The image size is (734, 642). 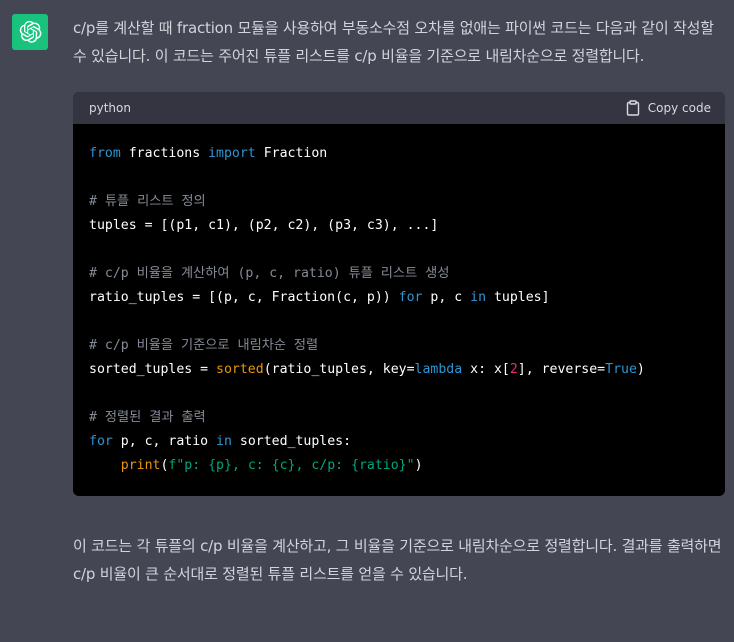 I want to click on code-token: 2, so click(x=513, y=369).